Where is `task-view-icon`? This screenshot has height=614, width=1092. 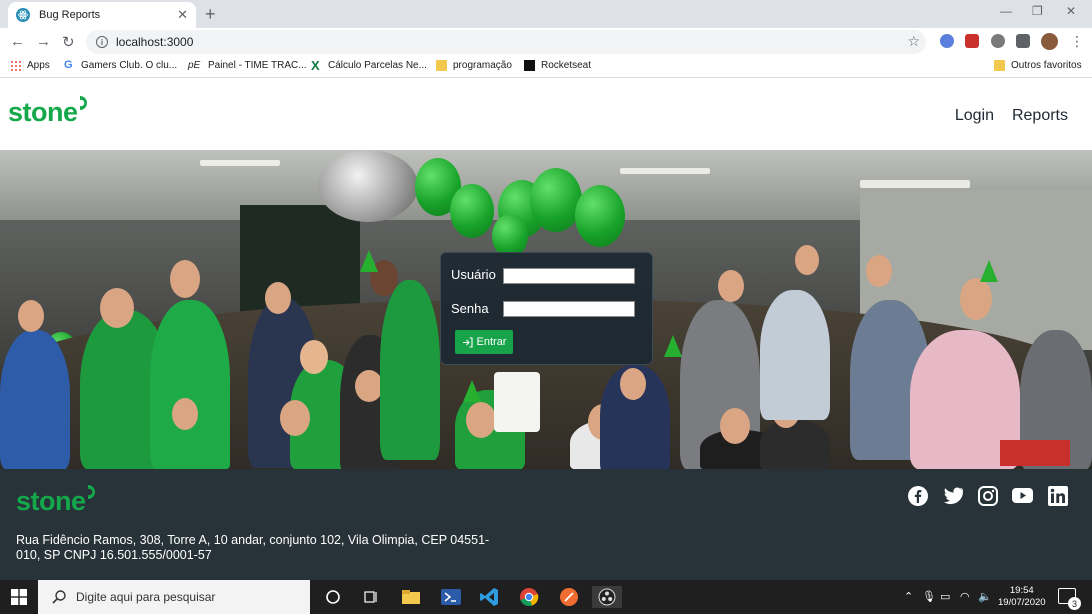
task-view-icon is located at coordinates (371, 597).